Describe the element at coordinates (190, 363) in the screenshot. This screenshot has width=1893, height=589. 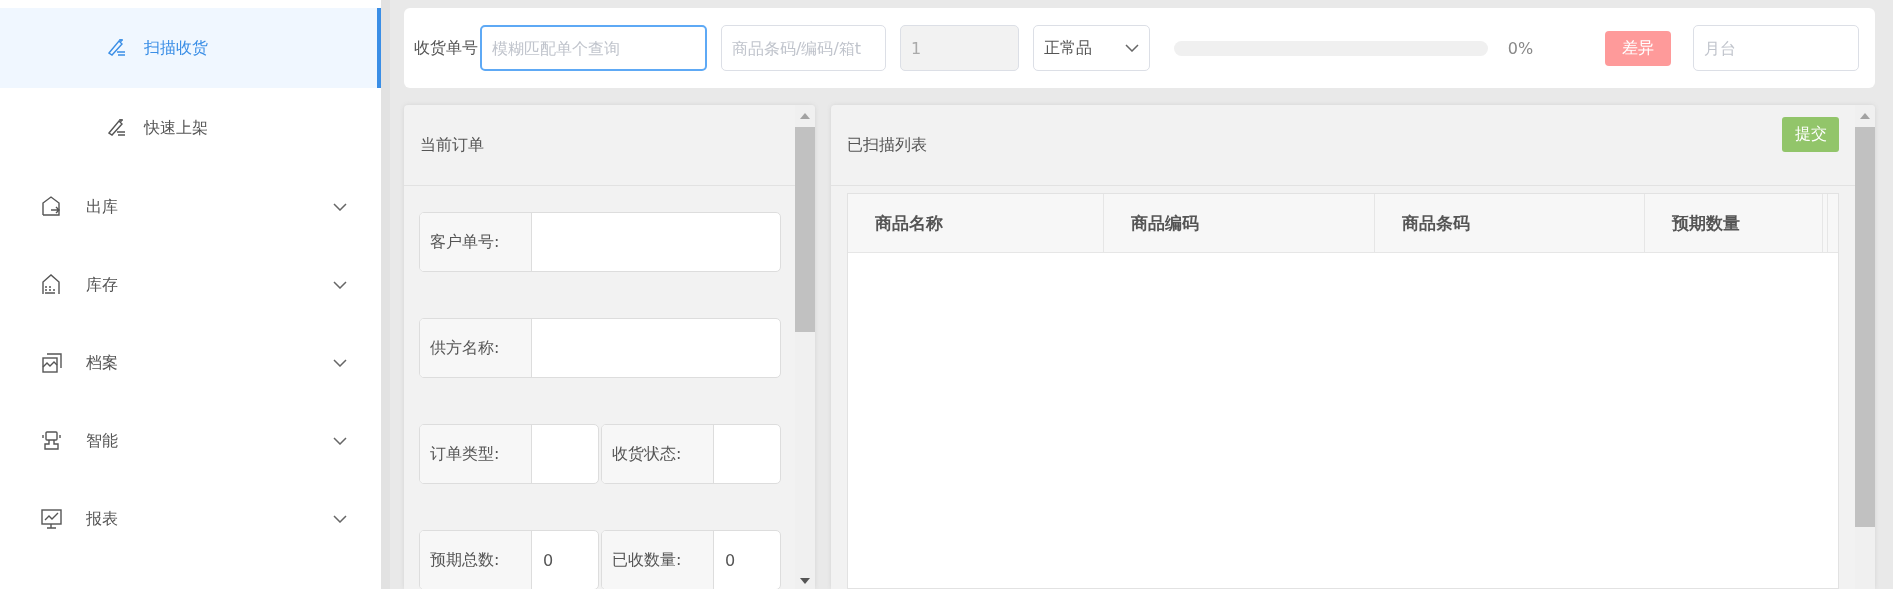
I see `sidebar-item: 档案` at that location.